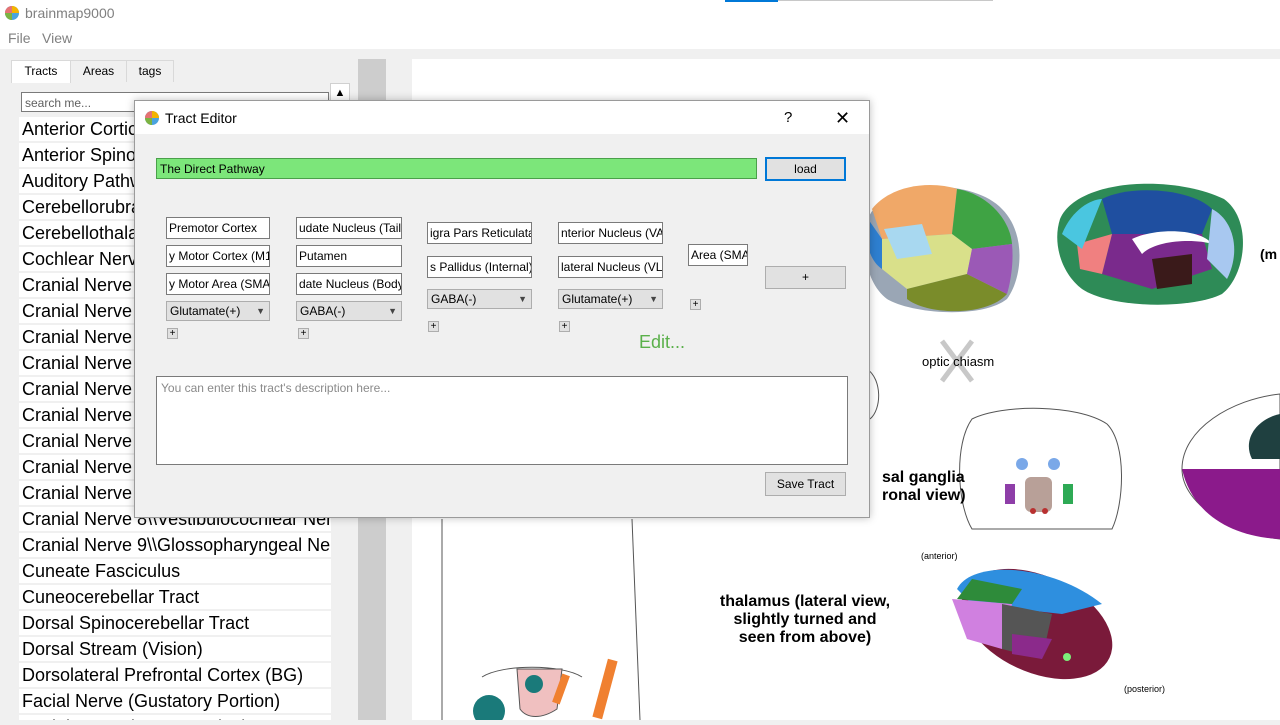 The width and height of the screenshot is (1280, 725). I want to click on add-area-button-4: +, so click(564, 326).